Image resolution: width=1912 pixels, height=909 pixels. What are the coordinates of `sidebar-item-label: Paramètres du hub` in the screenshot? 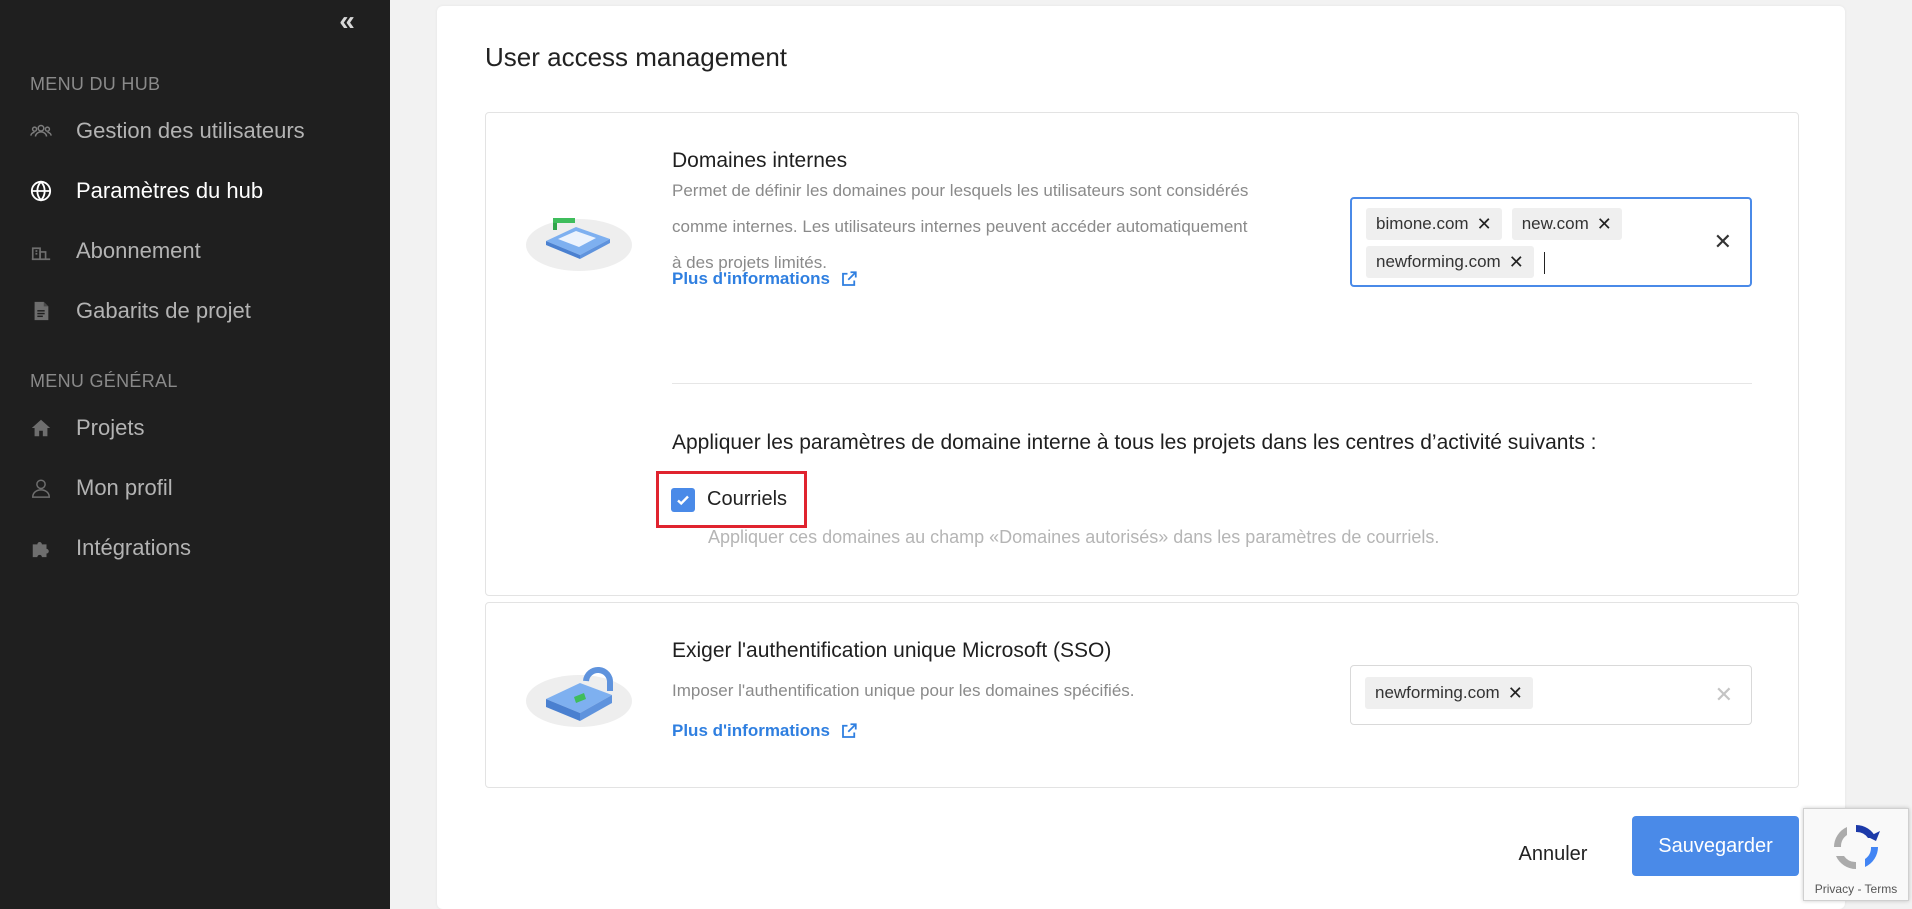 It's located at (170, 190).